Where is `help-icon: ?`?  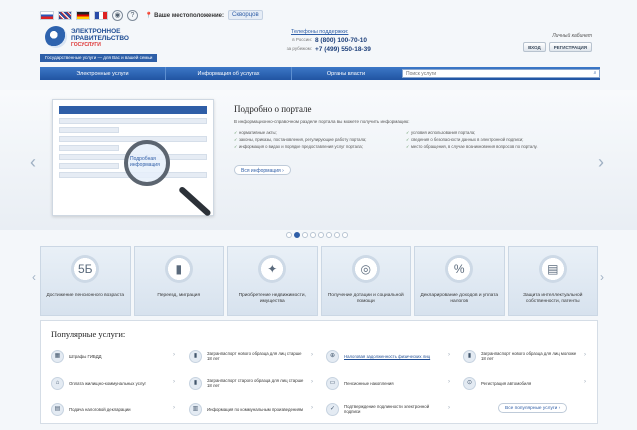
help-icon: ? is located at coordinates (132, 15).